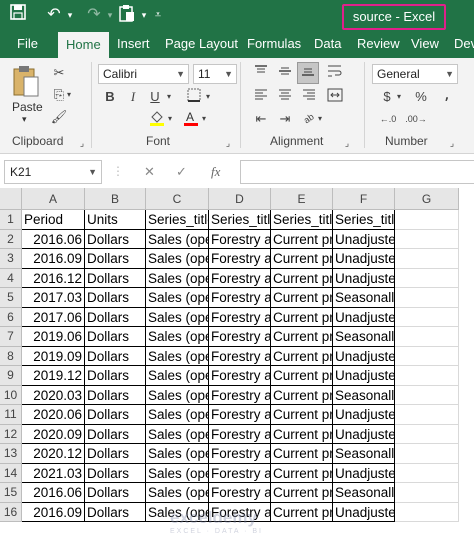  I want to click on cell-d1: Series_title_2, so click(240, 220).